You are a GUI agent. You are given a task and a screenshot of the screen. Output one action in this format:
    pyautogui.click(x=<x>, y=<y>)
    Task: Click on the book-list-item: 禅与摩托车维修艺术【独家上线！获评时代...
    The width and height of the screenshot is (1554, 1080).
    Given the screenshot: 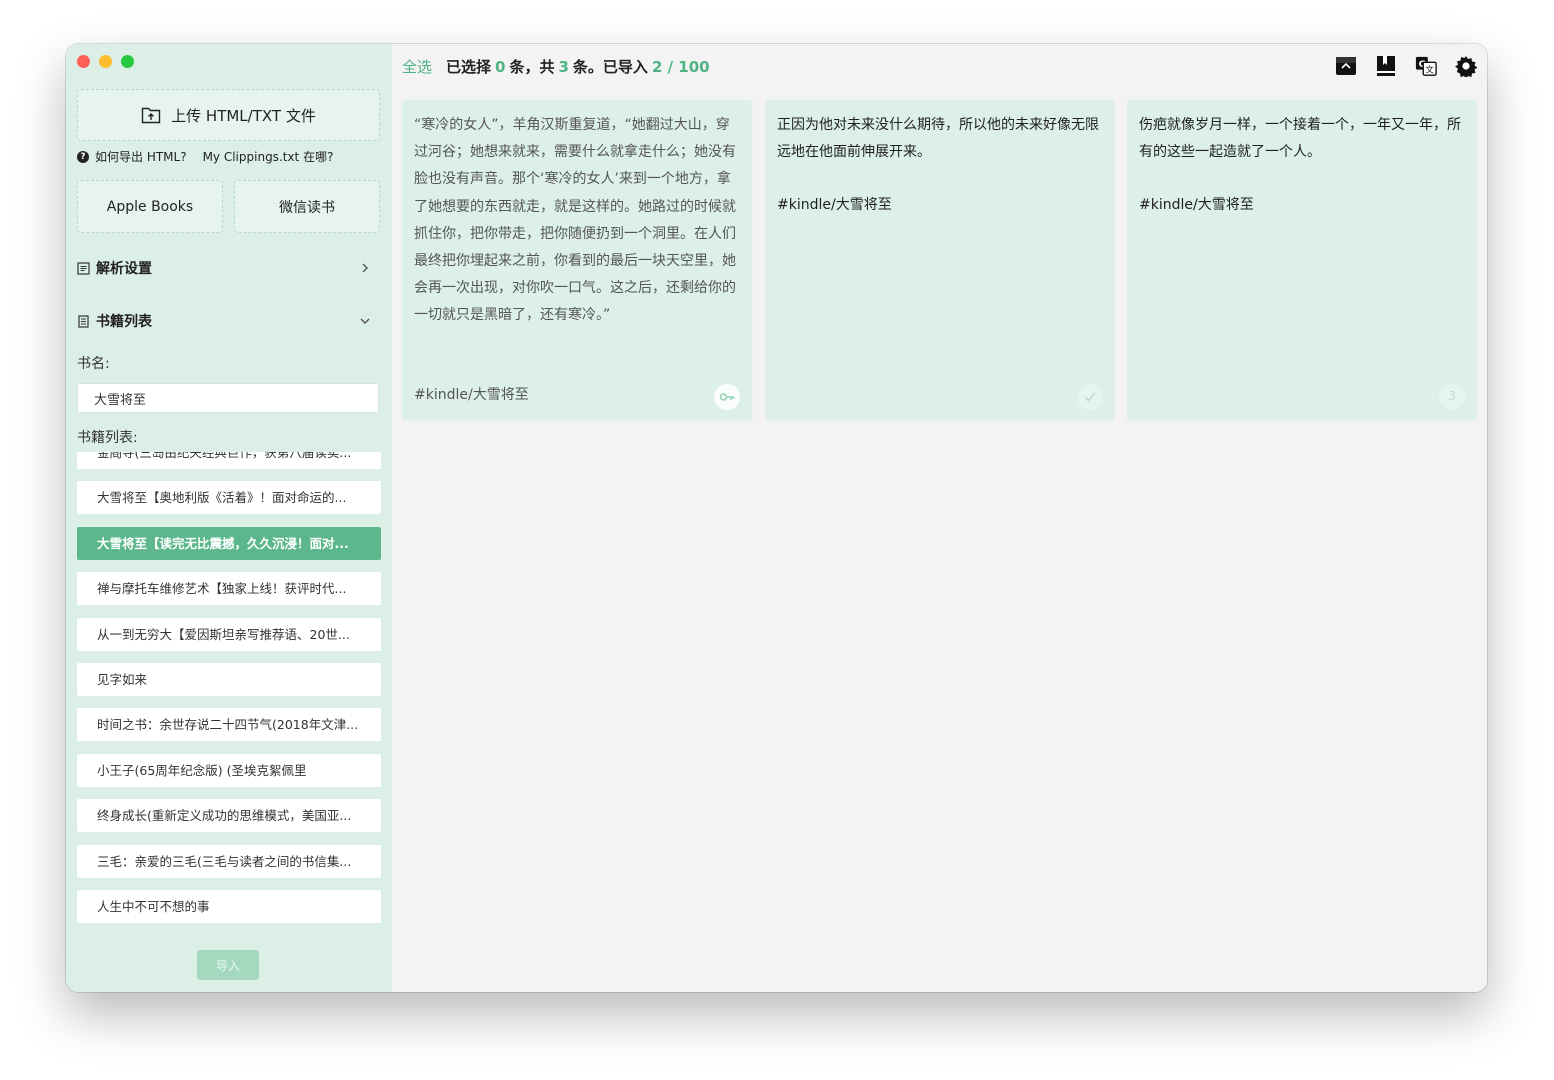 What is the action you would take?
    pyautogui.click(x=229, y=589)
    